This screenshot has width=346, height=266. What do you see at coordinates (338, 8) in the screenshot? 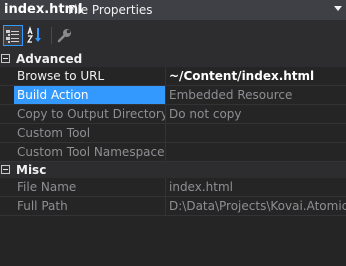
I see `chevron-down-icon` at bounding box center [338, 8].